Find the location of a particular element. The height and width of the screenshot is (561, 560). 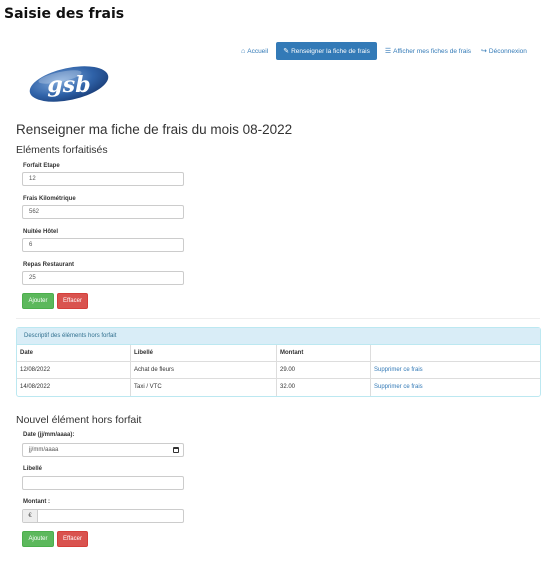

hors-forfait-add-button: Ajouter is located at coordinates (38, 539).